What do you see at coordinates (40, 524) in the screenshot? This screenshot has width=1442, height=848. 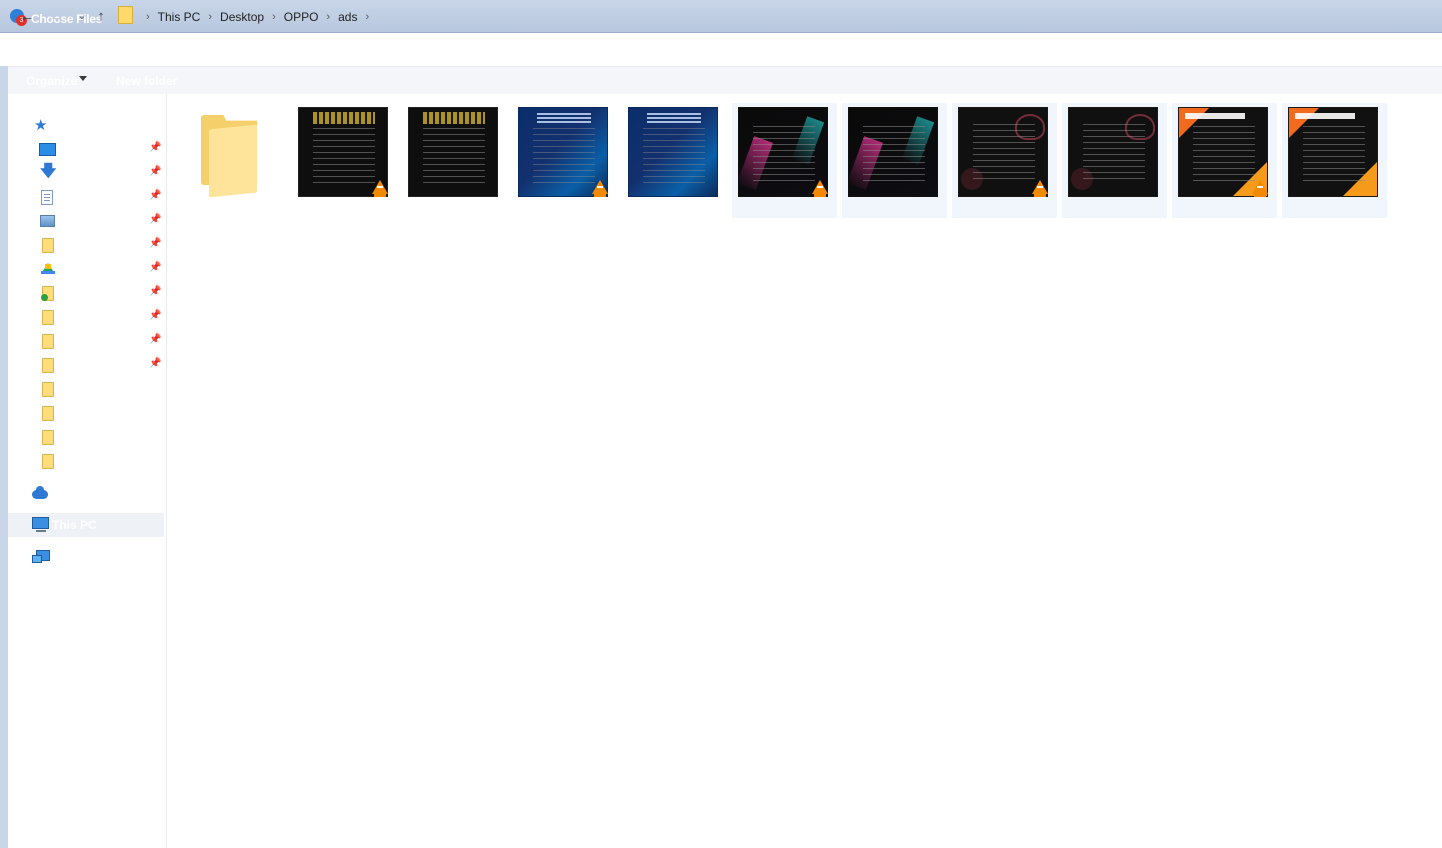 I see `this-pc-icon` at bounding box center [40, 524].